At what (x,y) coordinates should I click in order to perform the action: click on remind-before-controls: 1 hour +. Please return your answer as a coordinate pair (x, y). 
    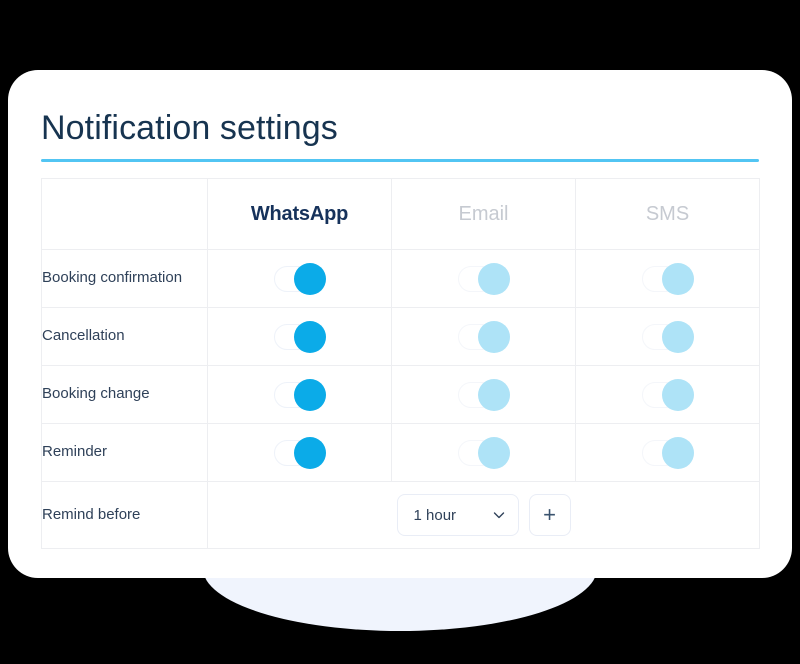
    Looking at the image, I should click on (483, 515).